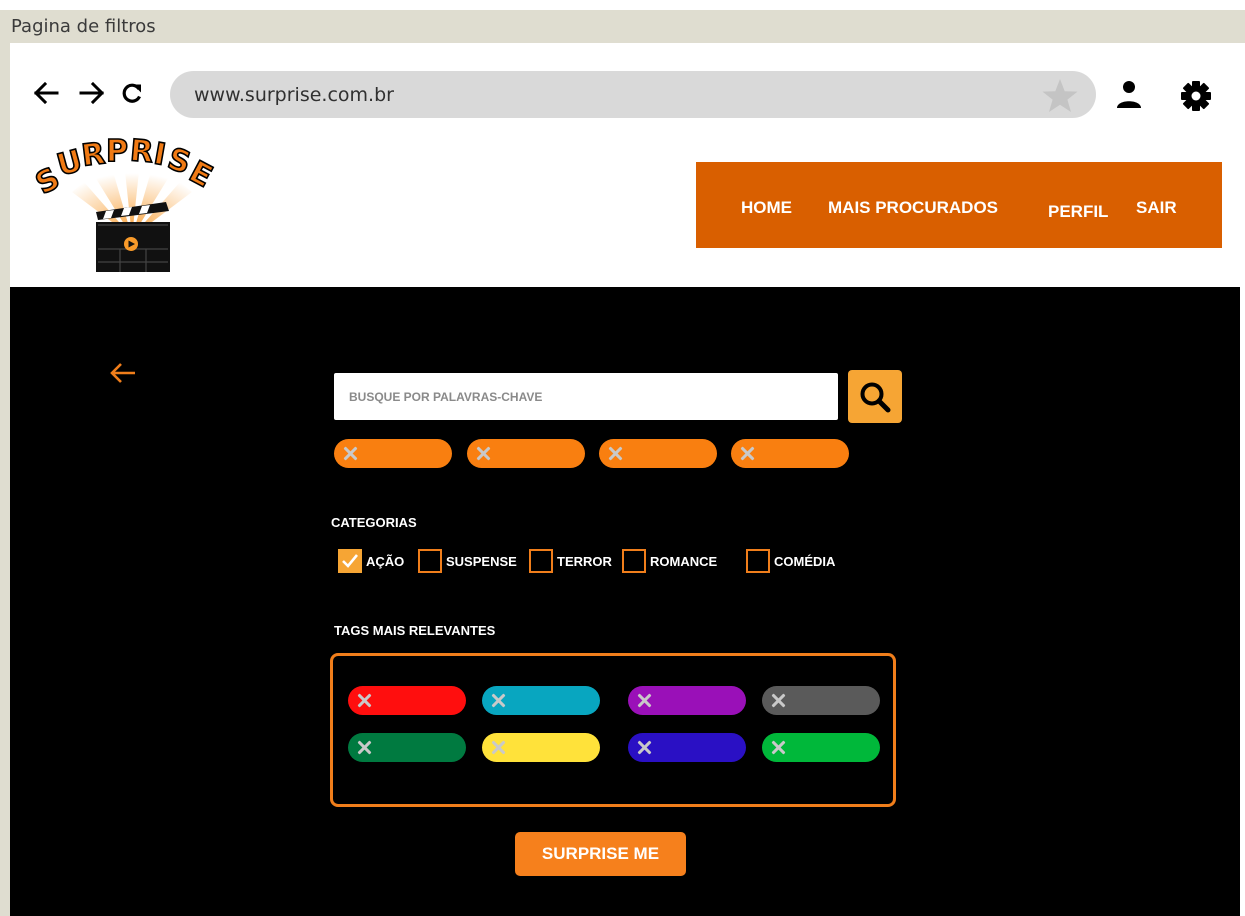 The width and height of the screenshot is (1245, 916). I want to click on reload-icon, so click(131, 93).